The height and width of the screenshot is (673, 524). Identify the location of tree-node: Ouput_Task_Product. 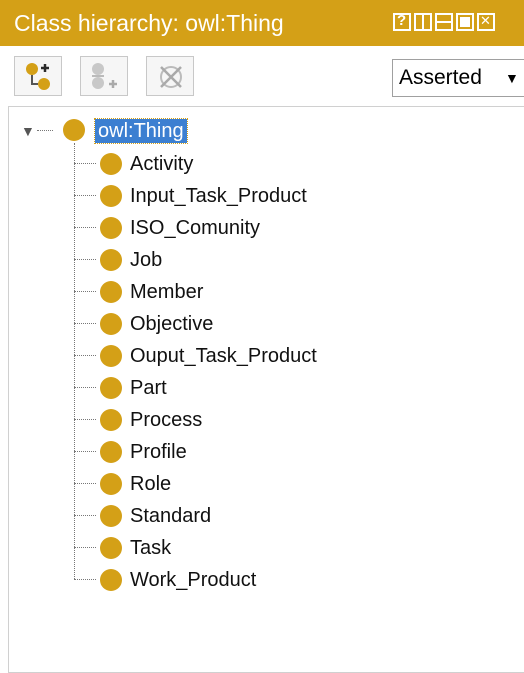
(284, 356).